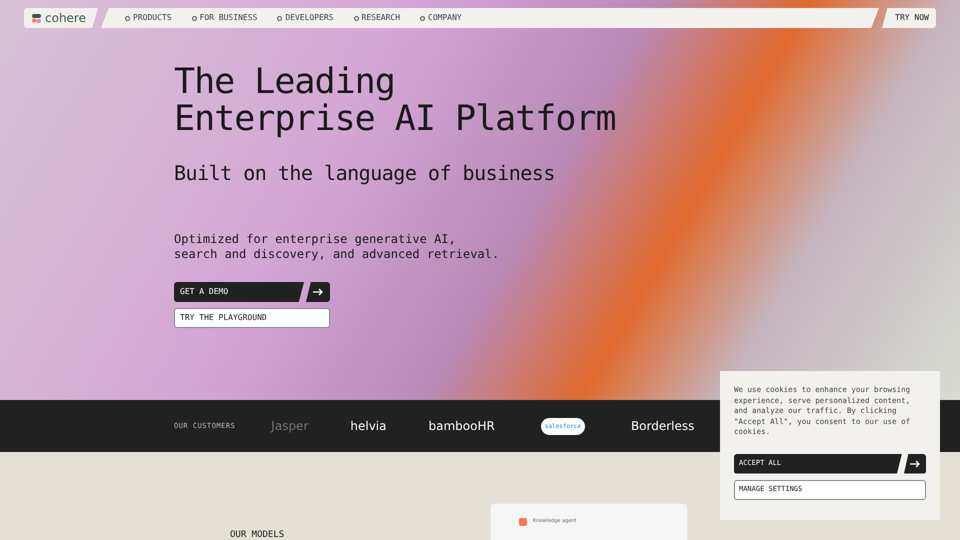  Describe the element at coordinates (337, 254) in the screenshot. I see `hero-description: search and discovery, and advanced retrieval.` at that location.